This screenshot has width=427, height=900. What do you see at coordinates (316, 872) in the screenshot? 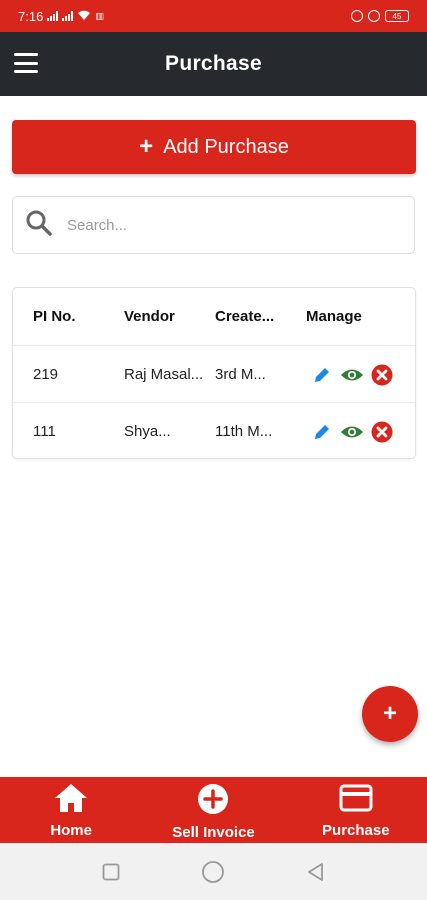
I see `back-icon` at bounding box center [316, 872].